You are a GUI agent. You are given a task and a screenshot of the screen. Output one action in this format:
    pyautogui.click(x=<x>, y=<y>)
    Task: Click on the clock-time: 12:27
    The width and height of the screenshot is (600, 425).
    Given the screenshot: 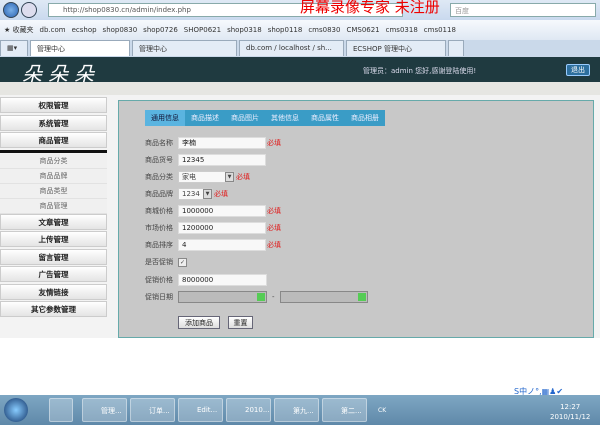 What is the action you would take?
    pyautogui.click(x=570, y=407)
    